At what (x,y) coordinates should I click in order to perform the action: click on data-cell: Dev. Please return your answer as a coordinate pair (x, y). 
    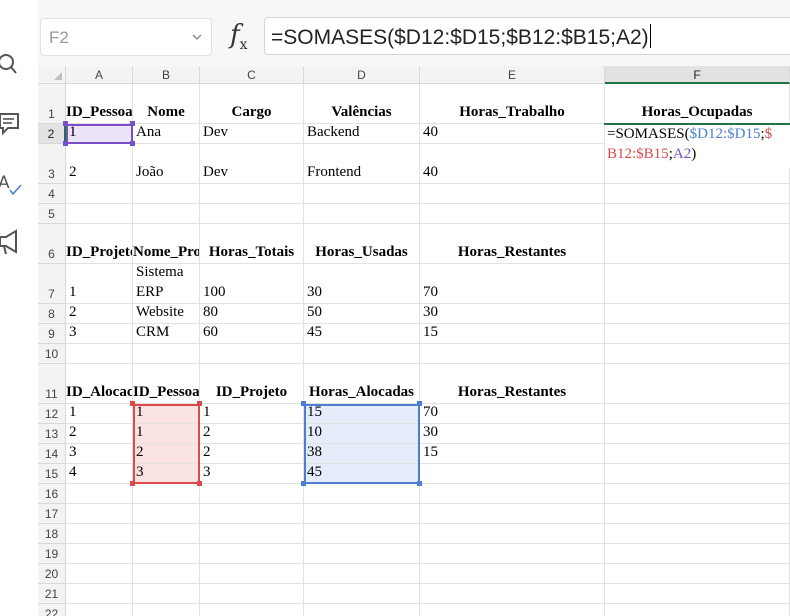
    Looking at the image, I should click on (252, 164).